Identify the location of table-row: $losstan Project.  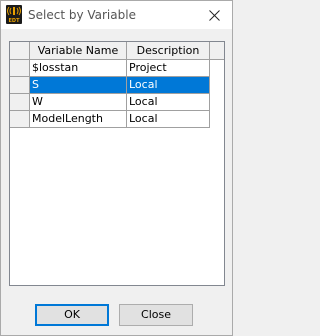
(117, 68).